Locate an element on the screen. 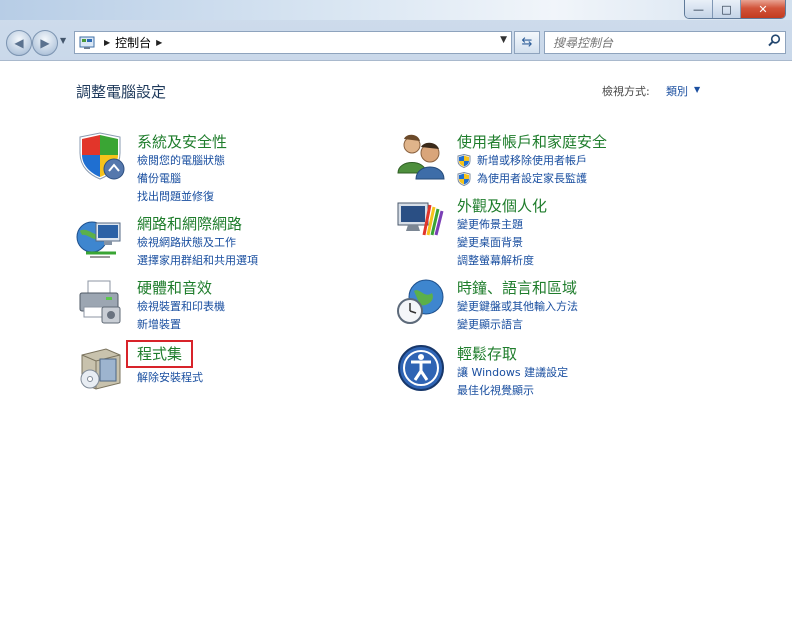  link-homegroup-sharing: 選擇家用群組和共用選項 is located at coordinates (197, 260).